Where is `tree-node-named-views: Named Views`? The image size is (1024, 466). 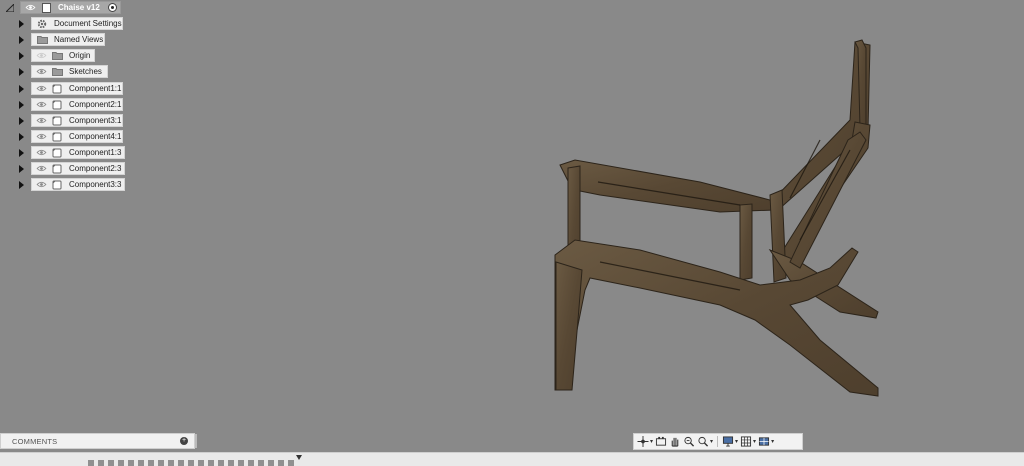 tree-node-named-views: Named Views is located at coordinates (68, 39).